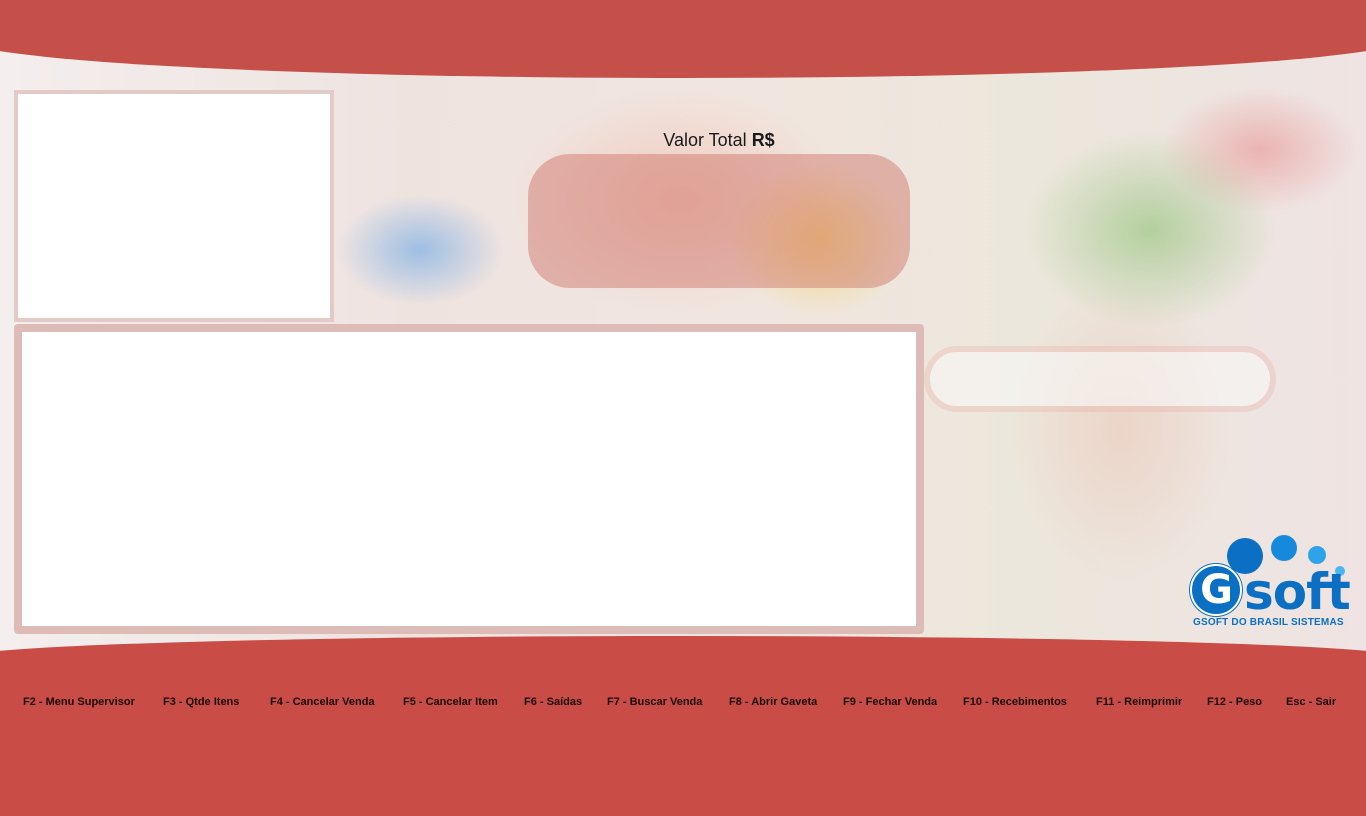  I want to click on logo-g-letter: G, so click(1216, 590).